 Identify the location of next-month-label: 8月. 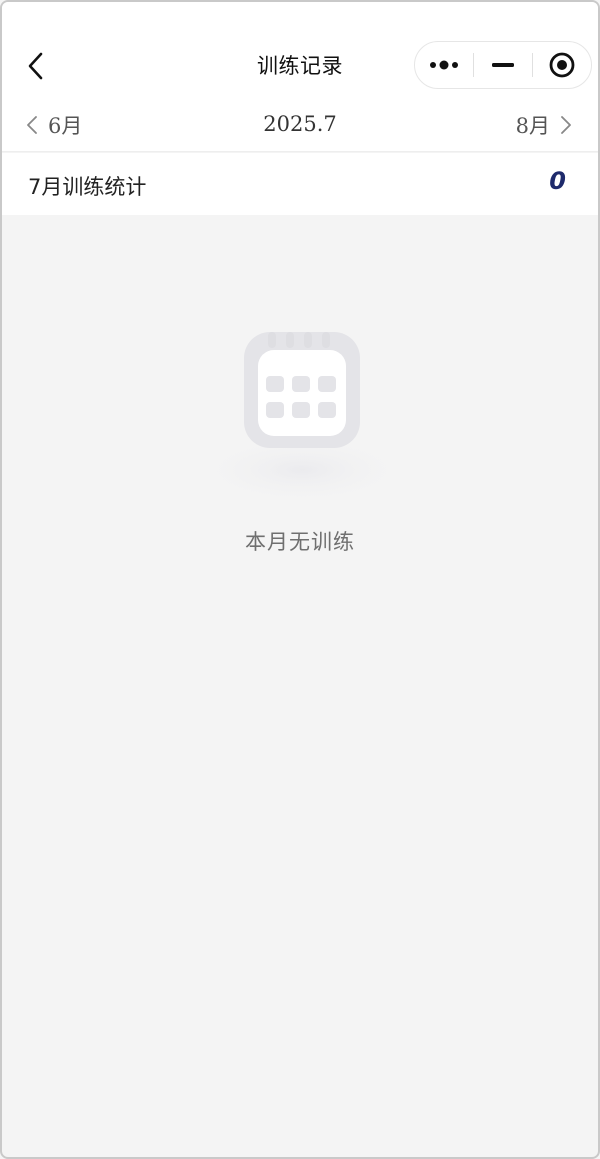
(532, 126).